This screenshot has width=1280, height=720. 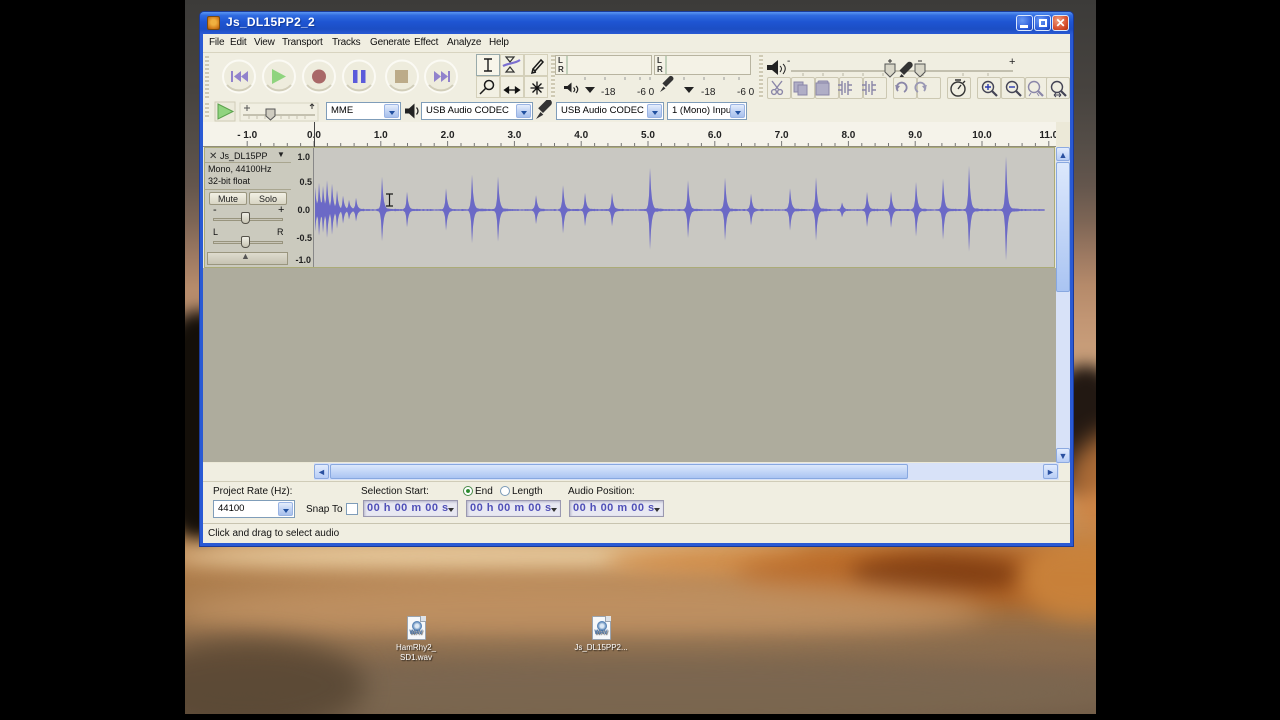 What do you see at coordinates (848, 135) in the screenshot?
I see `svg-text: 8.0` at bounding box center [848, 135].